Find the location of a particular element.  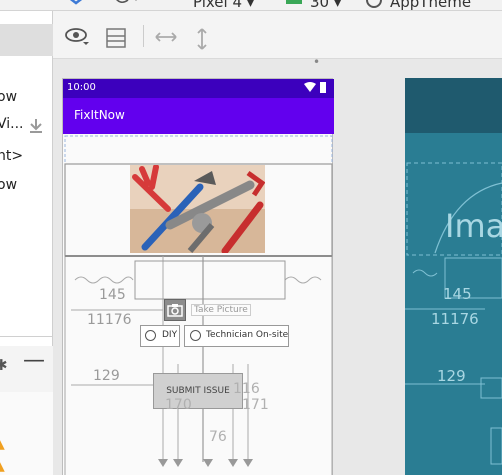

palette-panel: ow Vi... nt> ow ✱ — ▲ ▲ is located at coordinates (26, 243).